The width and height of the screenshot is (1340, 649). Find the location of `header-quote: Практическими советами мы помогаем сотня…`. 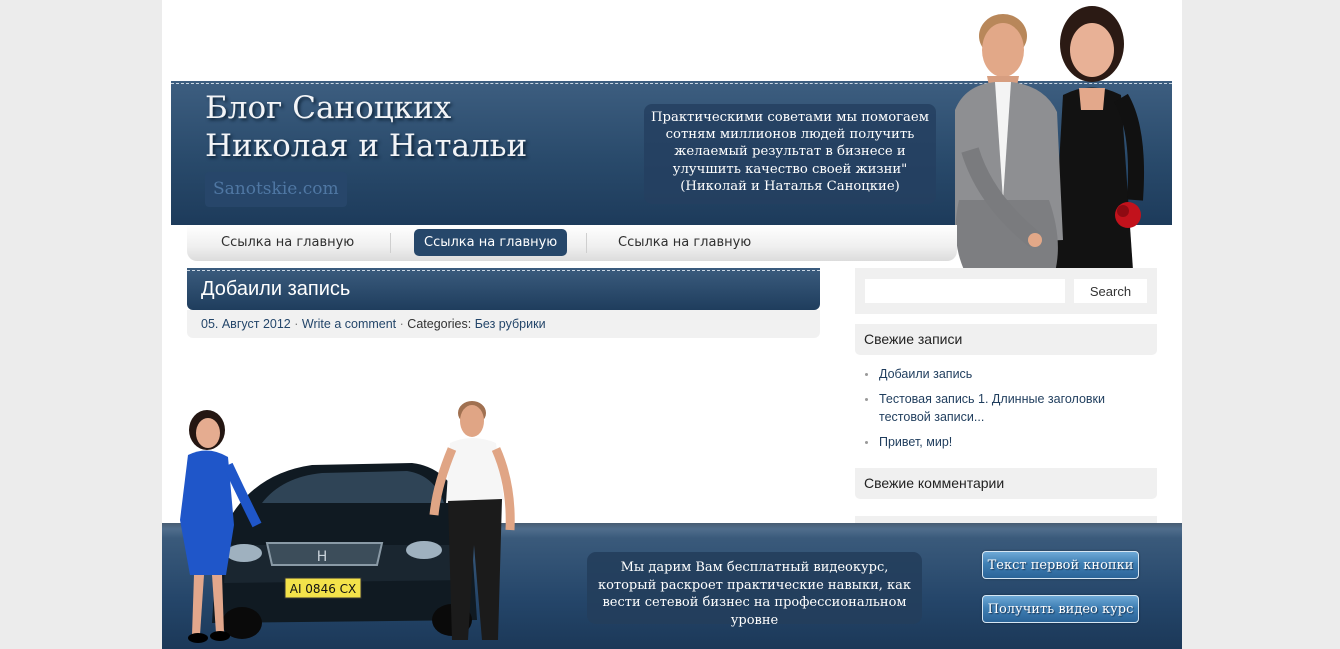

header-quote: Практическими советами мы помогаем сотня… is located at coordinates (790, 154).